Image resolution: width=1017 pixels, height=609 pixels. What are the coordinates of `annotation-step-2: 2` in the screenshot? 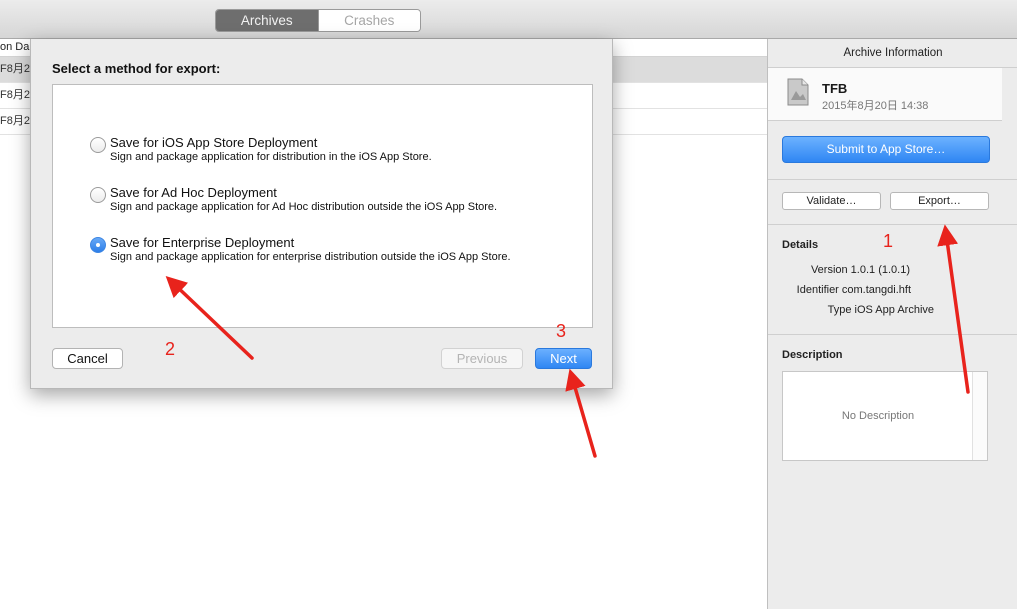 It's located at (170, 349).